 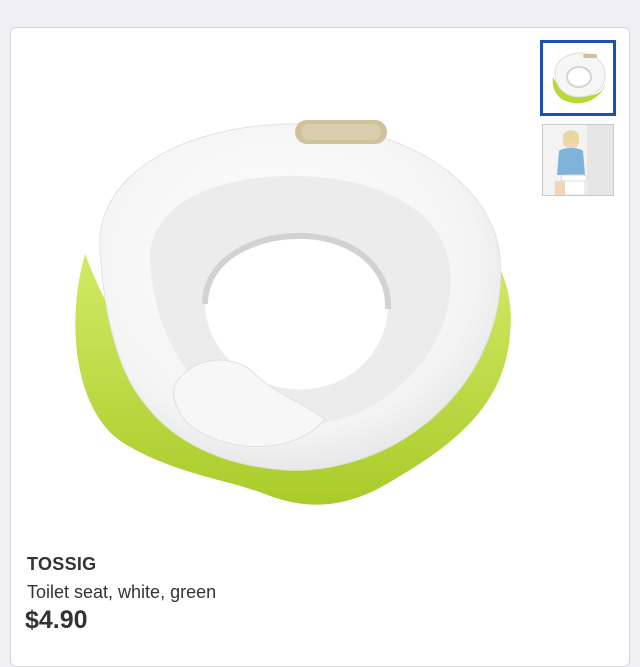 I want to click on product-price: $4.90, so click(x=56, y=620).